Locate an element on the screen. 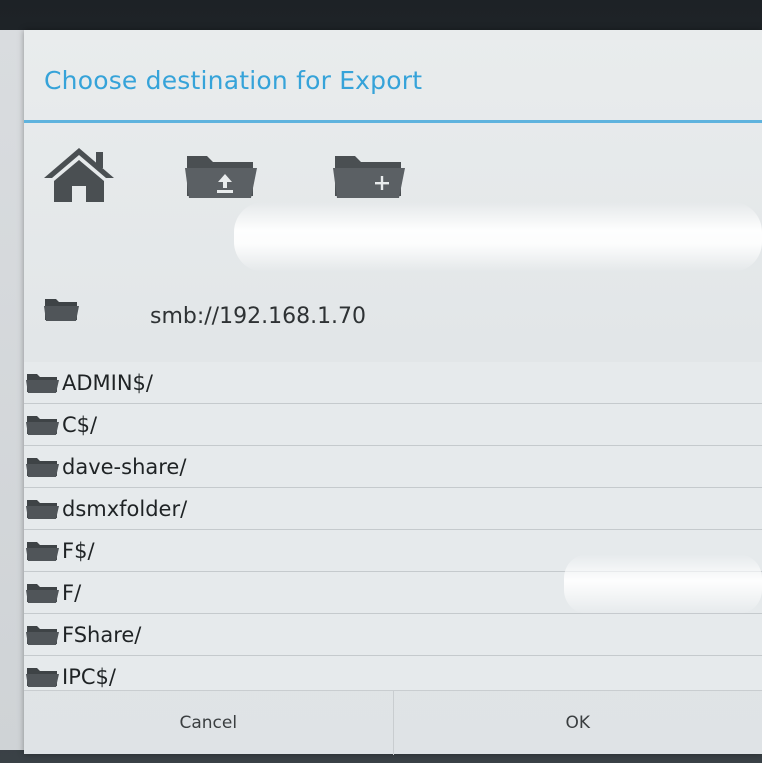 The image size is (762, 763). home-button is located at coordinates (79, 177).